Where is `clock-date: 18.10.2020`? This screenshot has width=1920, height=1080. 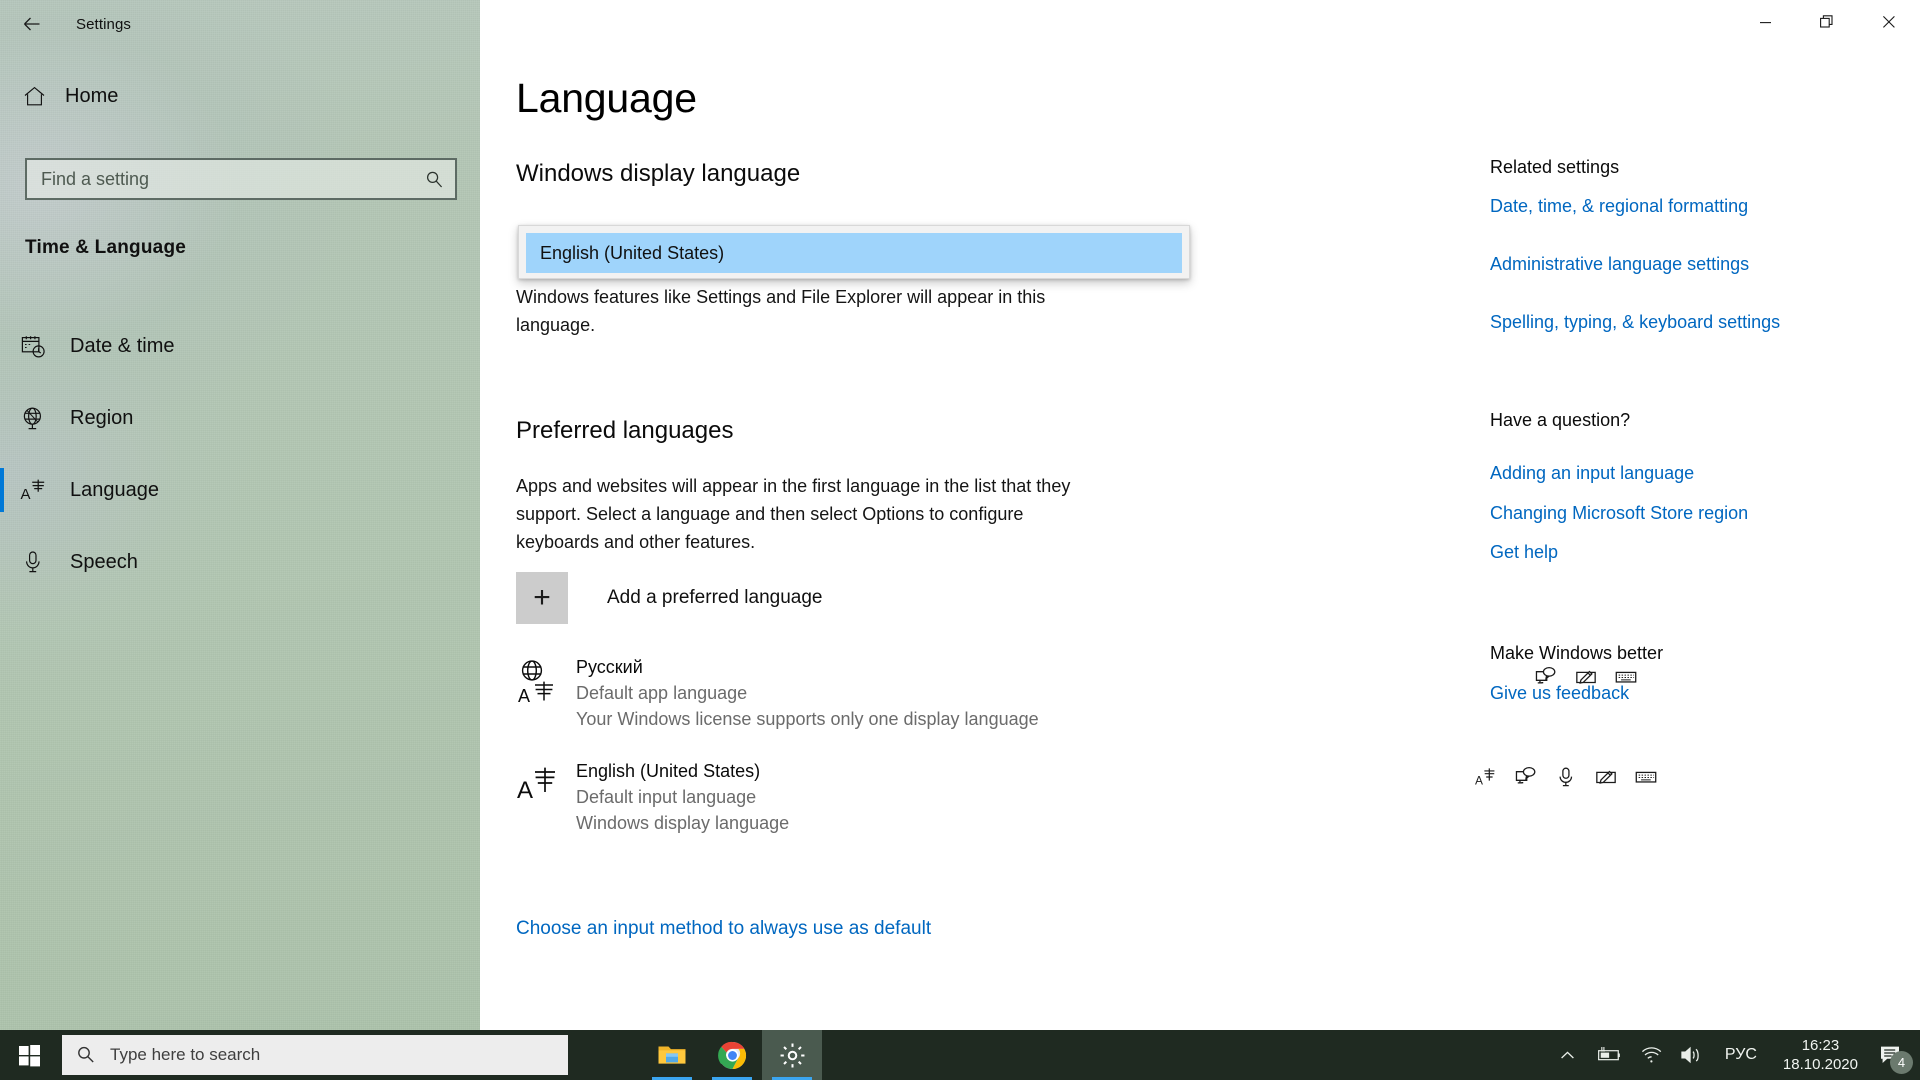 clock-date: 18.10.2020 is located at coordinates (1820, 1064).